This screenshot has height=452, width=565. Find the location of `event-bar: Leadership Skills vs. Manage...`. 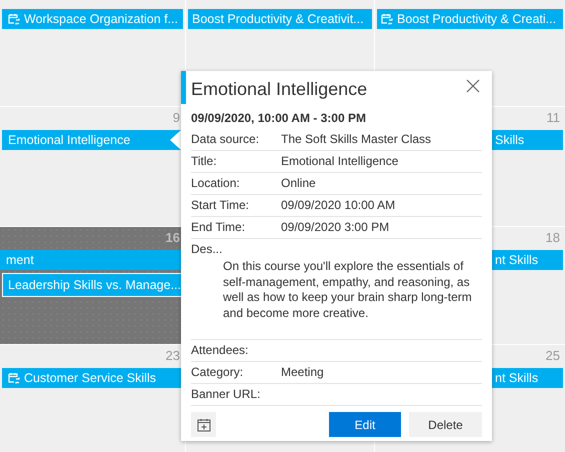

event-bar: Leadership Skills vs. Manage... is located at coordinates (92, 285).